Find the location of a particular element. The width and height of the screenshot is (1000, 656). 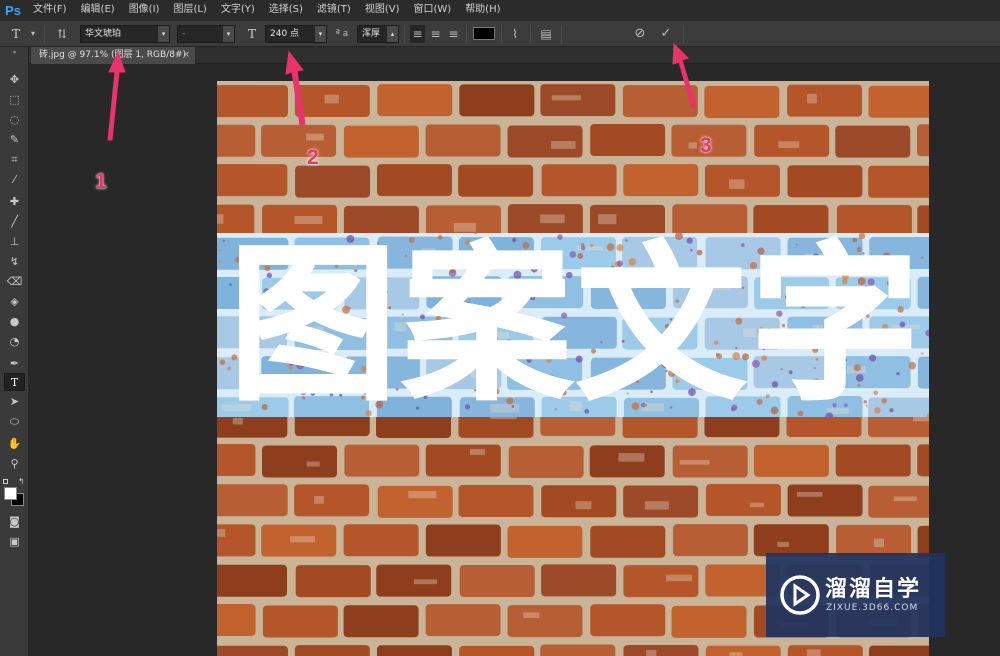

quick-selection-tool-icon: ✎ is located at coordinates (14, 140).